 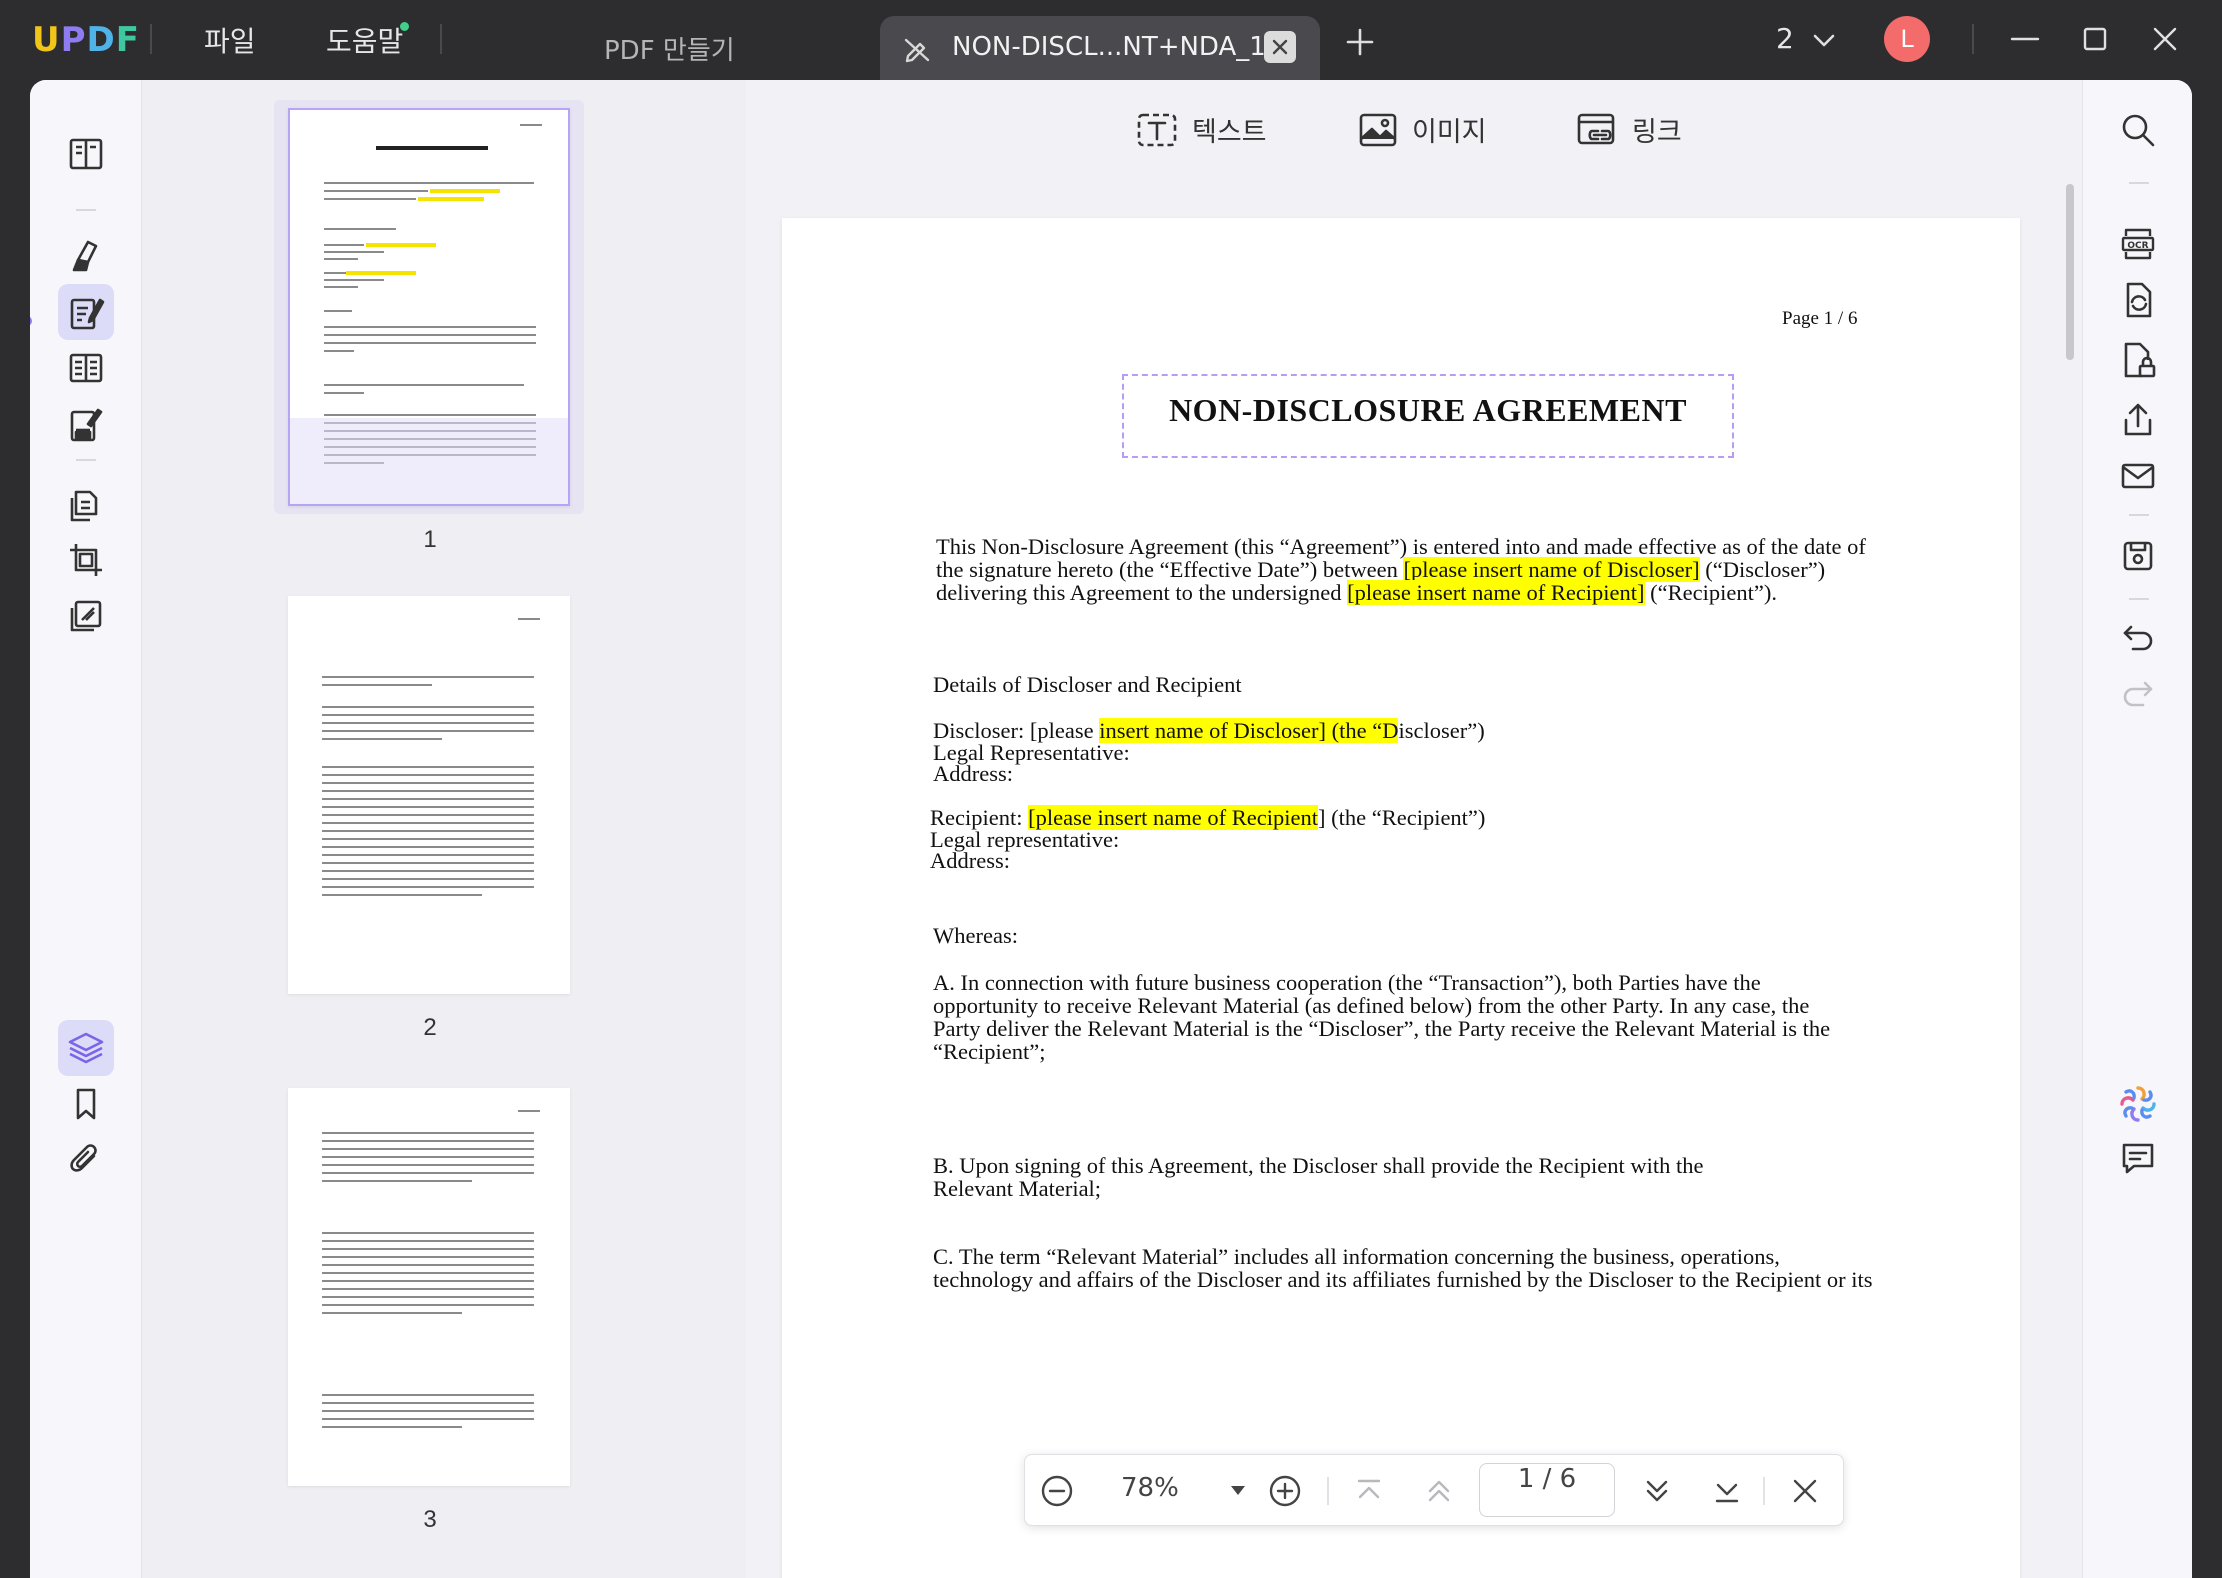 I want to click on convert-button, so click(x=2138, y=300).